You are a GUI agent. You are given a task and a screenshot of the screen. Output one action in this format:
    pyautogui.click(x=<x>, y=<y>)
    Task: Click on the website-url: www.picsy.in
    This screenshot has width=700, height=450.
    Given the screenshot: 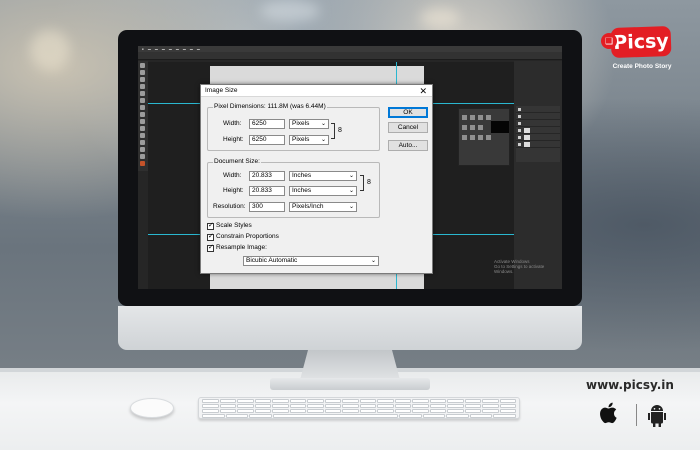 What is the action you would take?
    pyautogui.click(x=630, y=385)
    